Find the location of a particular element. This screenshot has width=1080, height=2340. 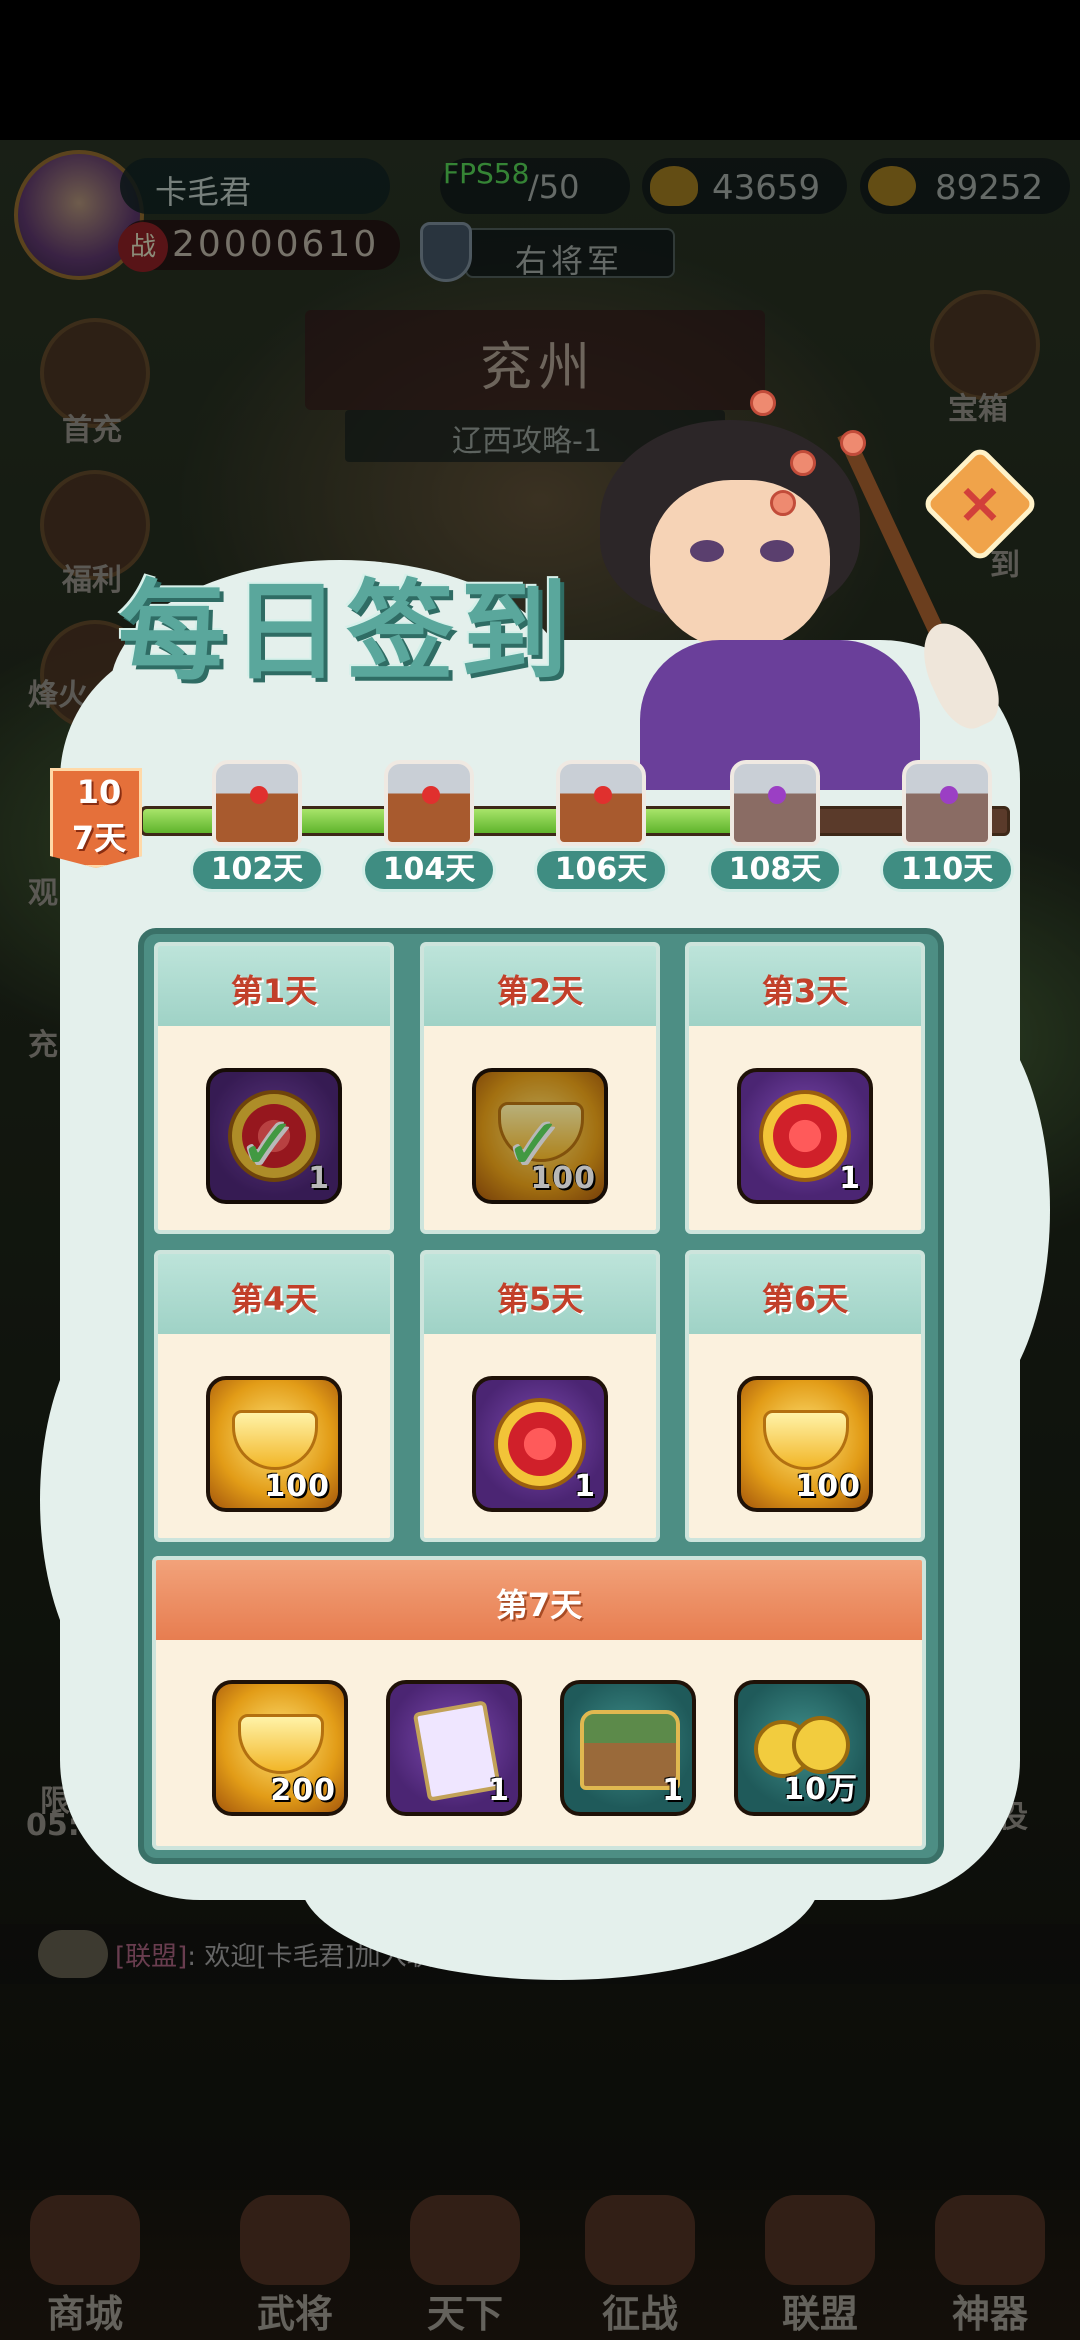

day-card-4: 第4天 100 is located at coordinates (274, 1396).